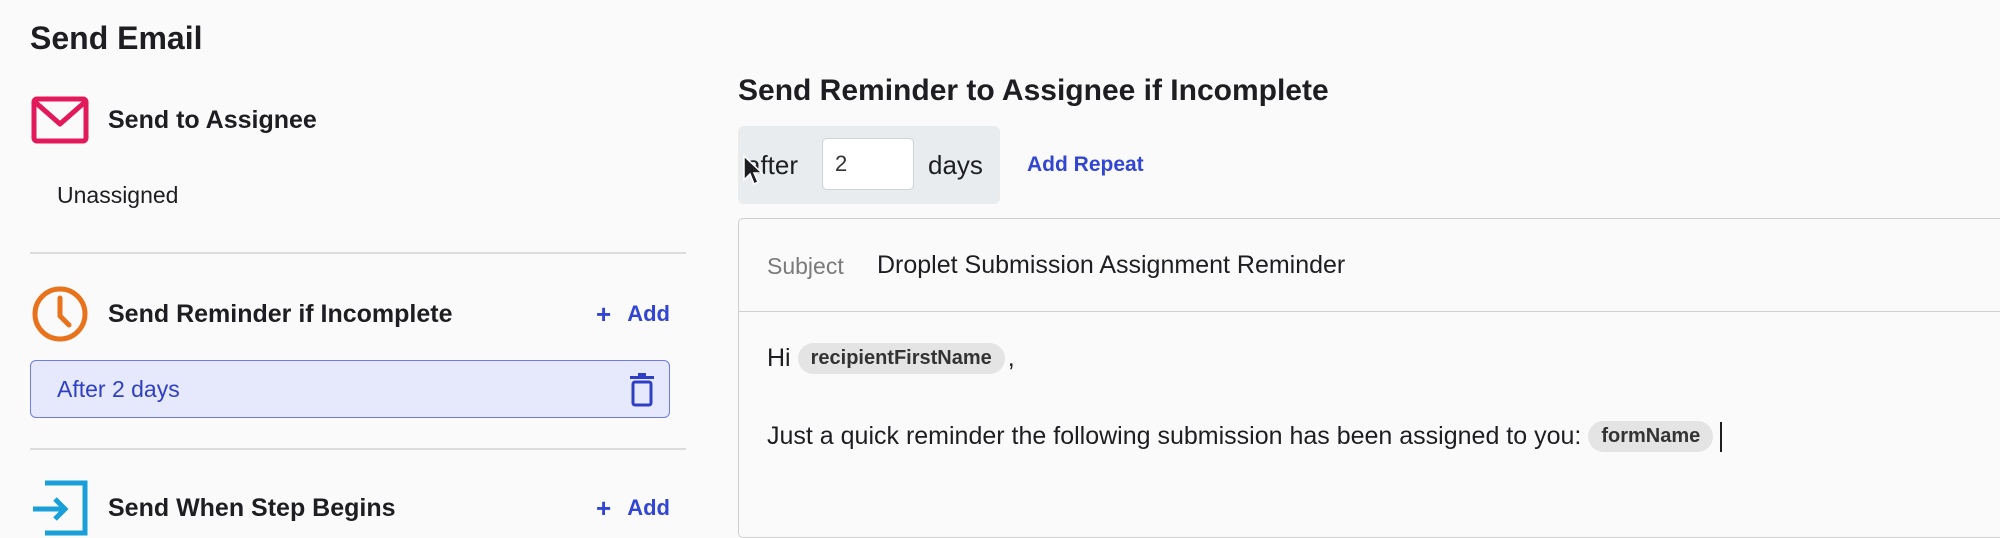  I want to click on send-reminder-section: Send Reminder if Incomplete + Add, so click(350, 314).